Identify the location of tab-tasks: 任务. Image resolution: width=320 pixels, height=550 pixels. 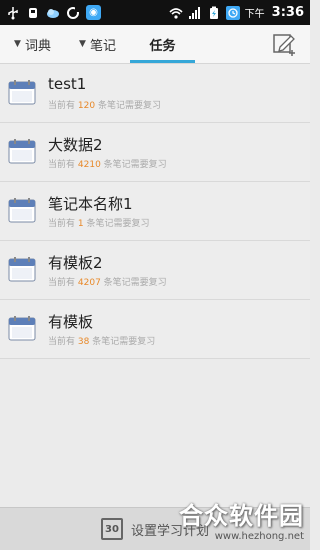
(162, 44).